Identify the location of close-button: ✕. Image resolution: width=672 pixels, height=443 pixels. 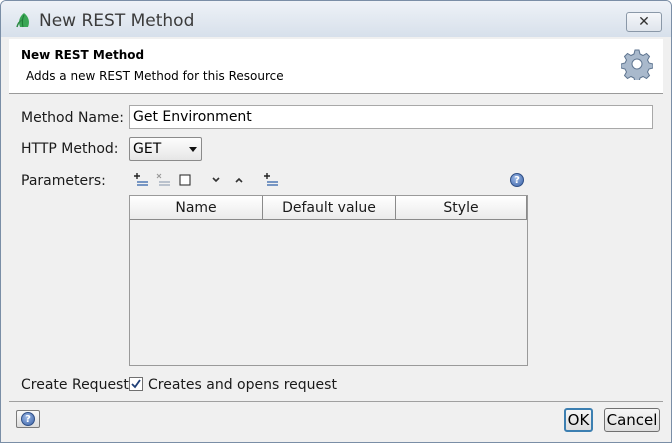
(644, 22).